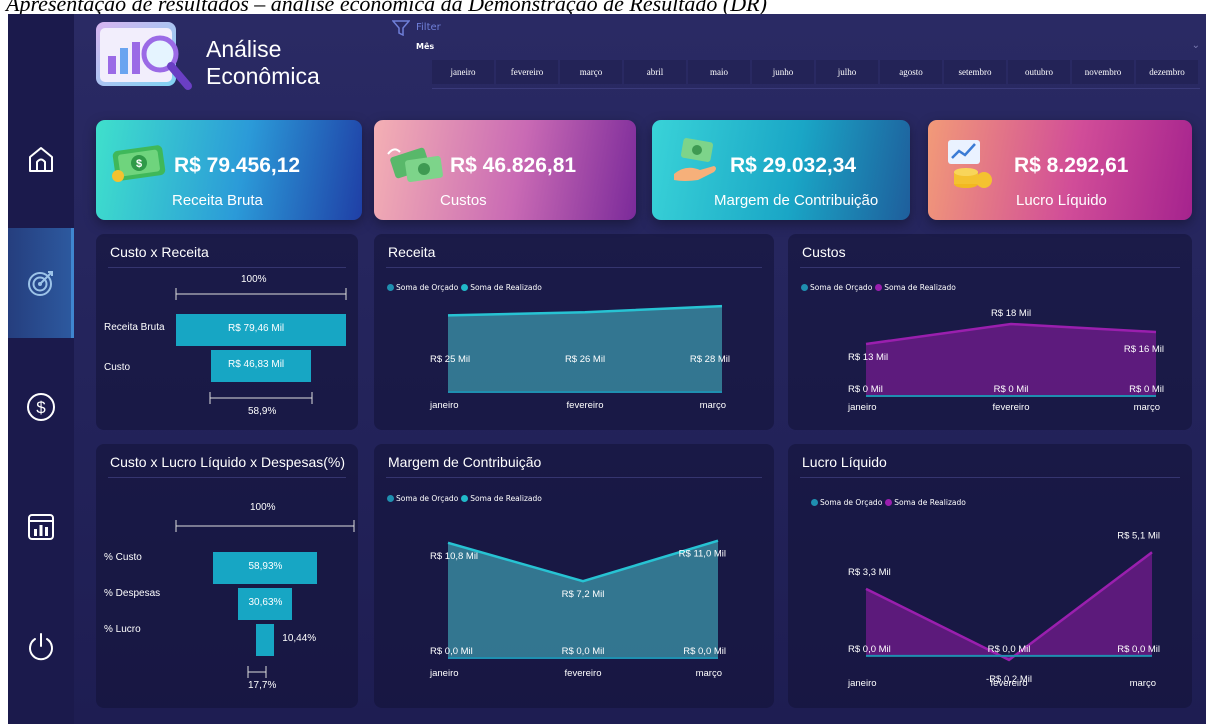  I want to click on kpi-value: R$ 46.826,81, so click(513, 165).